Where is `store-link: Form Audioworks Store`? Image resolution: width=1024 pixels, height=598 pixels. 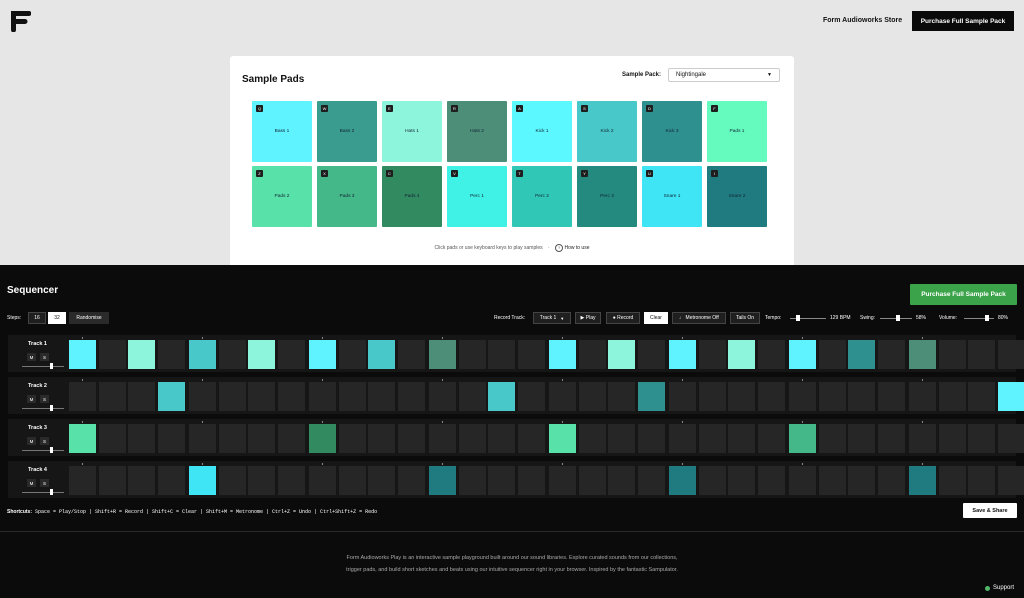
store-link: Form Audioworks Store is located at coordinates (862, 20).